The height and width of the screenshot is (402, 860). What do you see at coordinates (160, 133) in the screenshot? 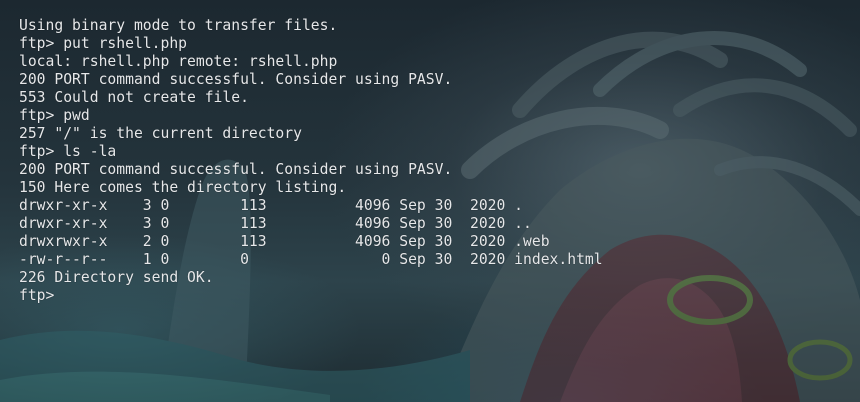
I see `terminal-line: 257 "/" is the current directory` at bounding box center [160, 133].